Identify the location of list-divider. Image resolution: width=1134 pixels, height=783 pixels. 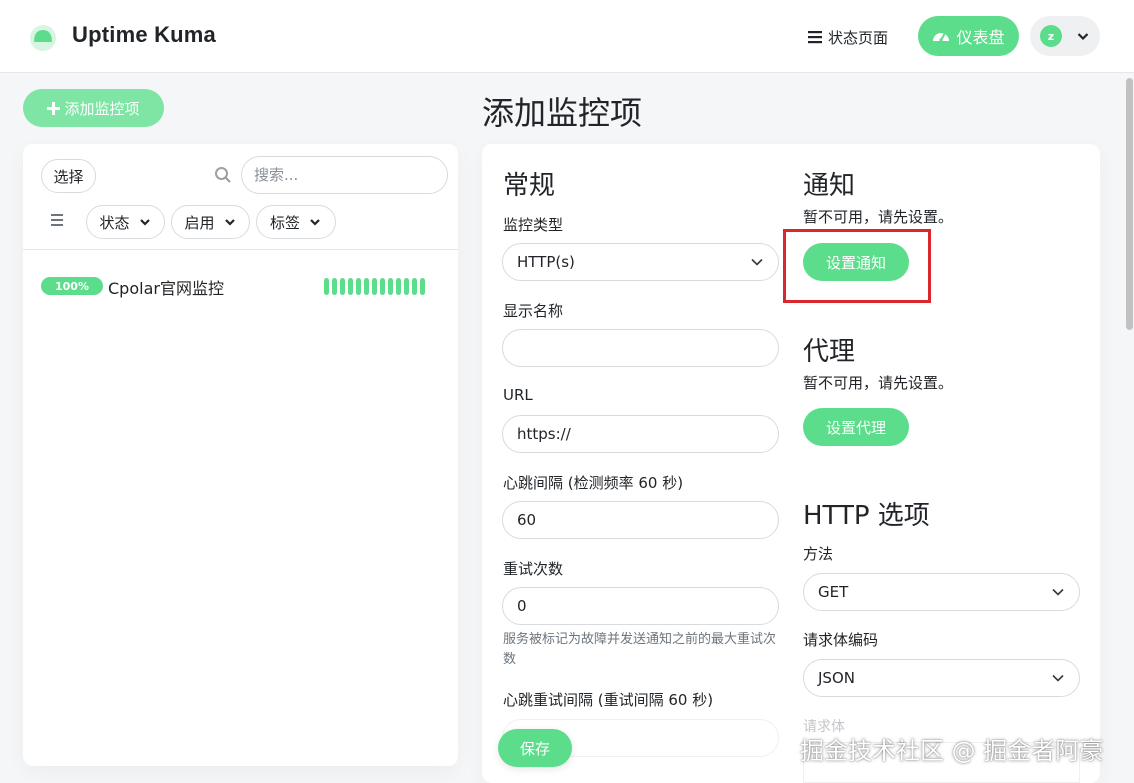
(240, 249).